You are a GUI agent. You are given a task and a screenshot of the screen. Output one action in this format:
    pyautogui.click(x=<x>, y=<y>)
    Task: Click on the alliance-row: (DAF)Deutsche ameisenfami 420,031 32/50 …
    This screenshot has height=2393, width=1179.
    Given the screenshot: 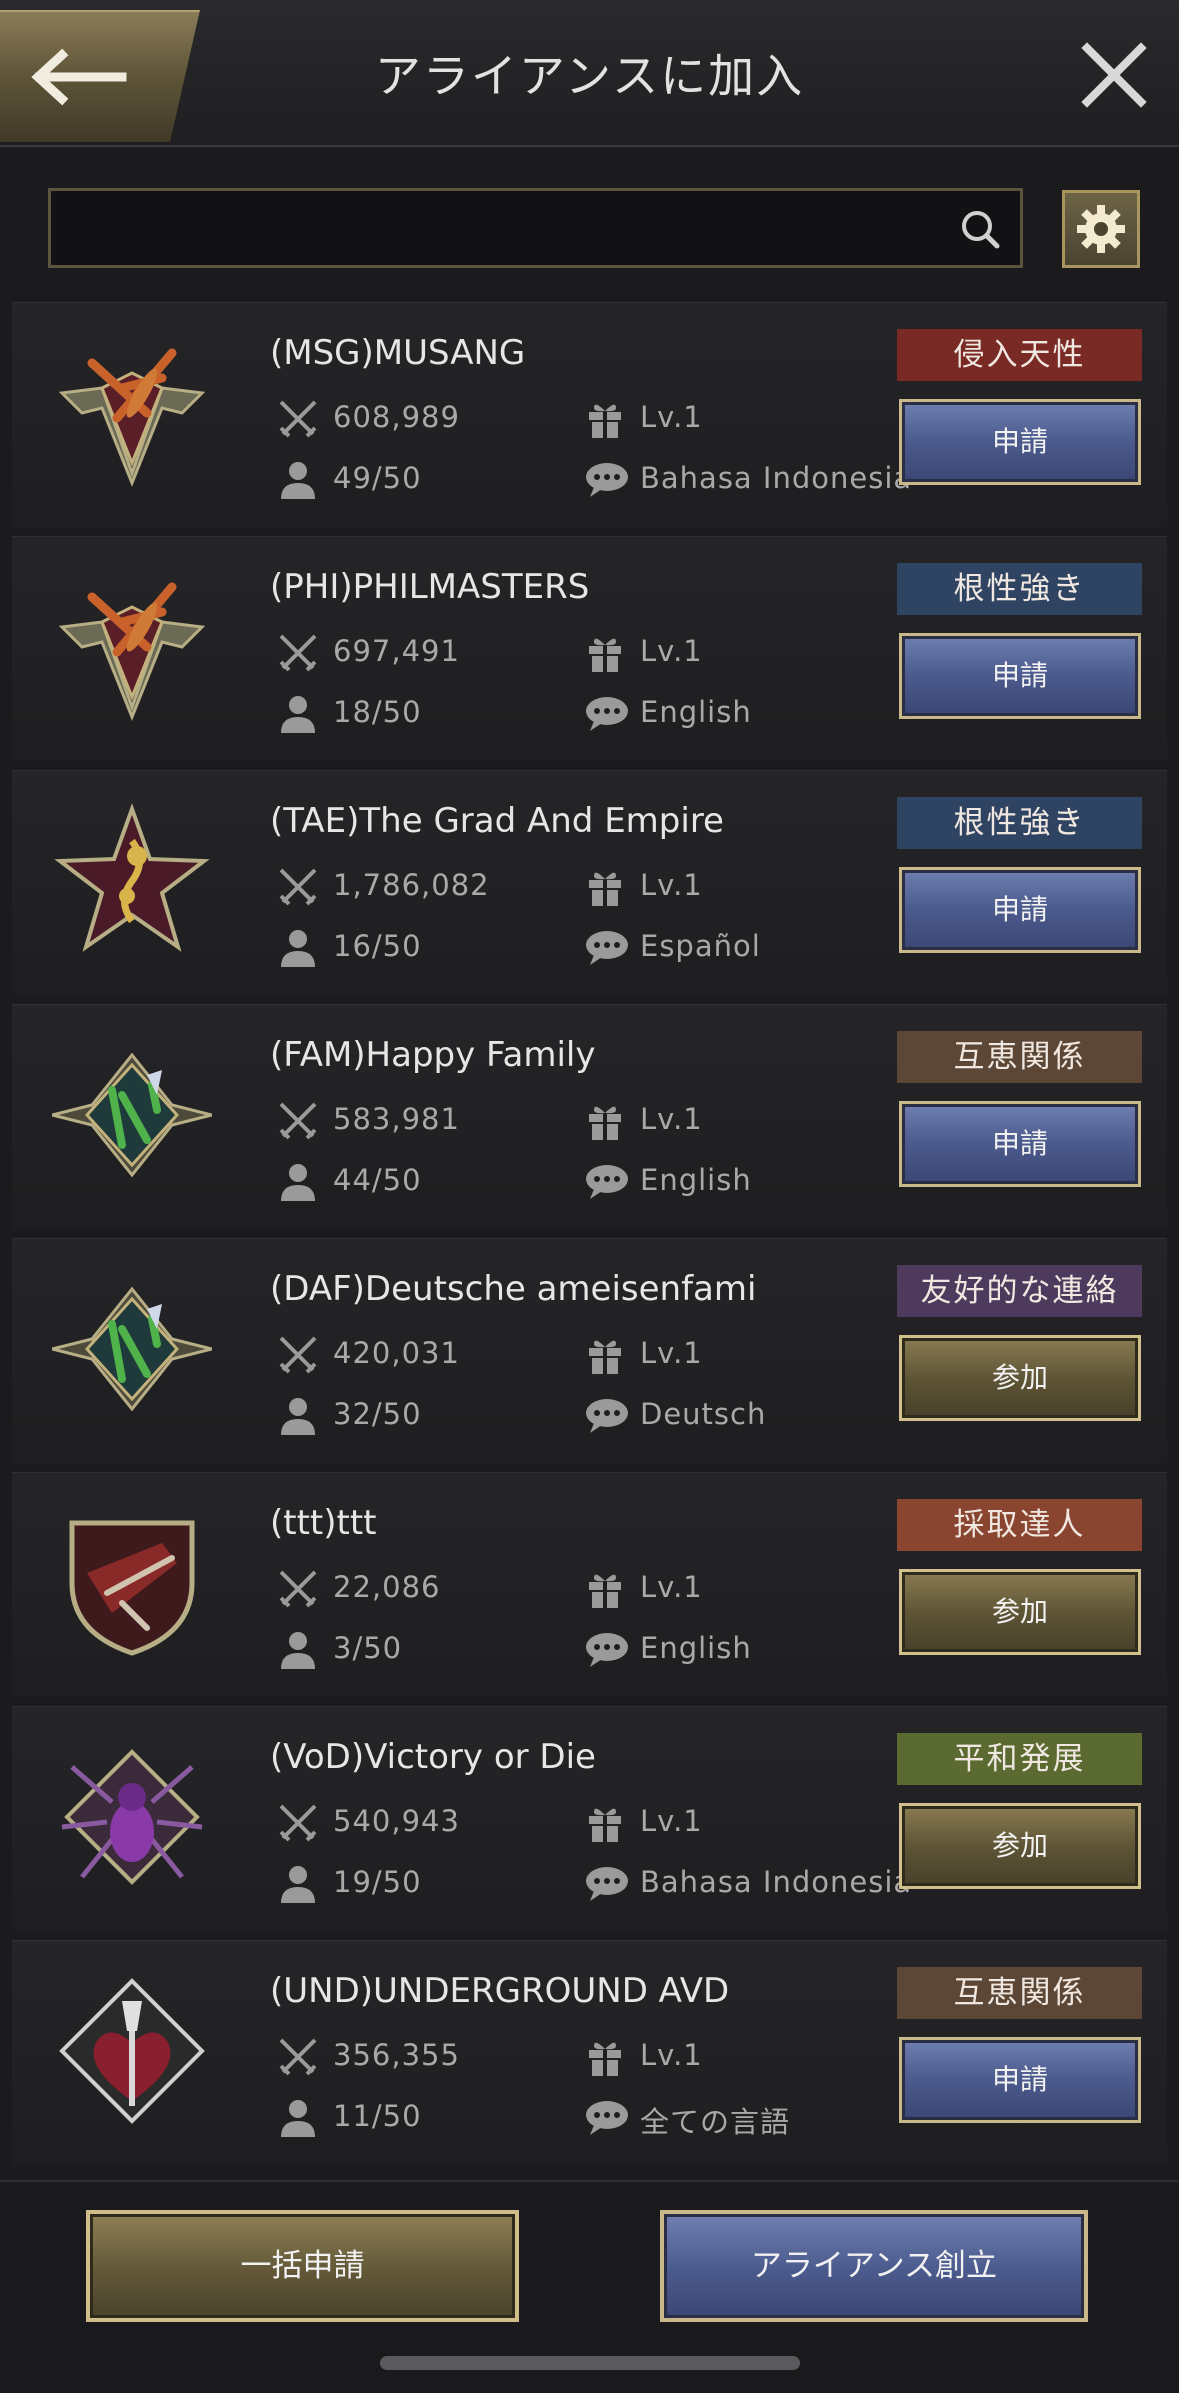 What is the action you would take?
    pyautogui.click(x=589, y=1350)
    